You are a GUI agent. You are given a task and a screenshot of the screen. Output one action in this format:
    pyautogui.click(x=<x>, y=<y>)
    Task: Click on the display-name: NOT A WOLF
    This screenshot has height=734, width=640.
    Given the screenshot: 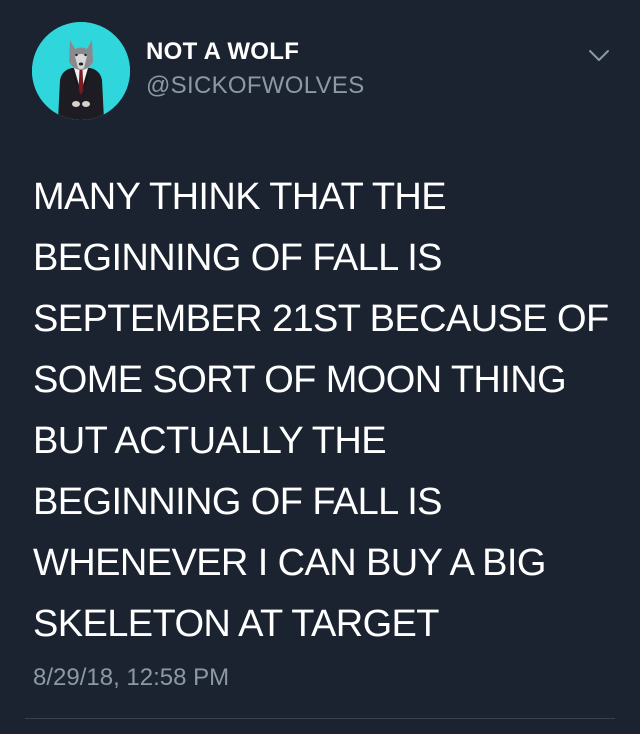 What is the action you would take?
    pyautogui.click(x=222, y=52)
    